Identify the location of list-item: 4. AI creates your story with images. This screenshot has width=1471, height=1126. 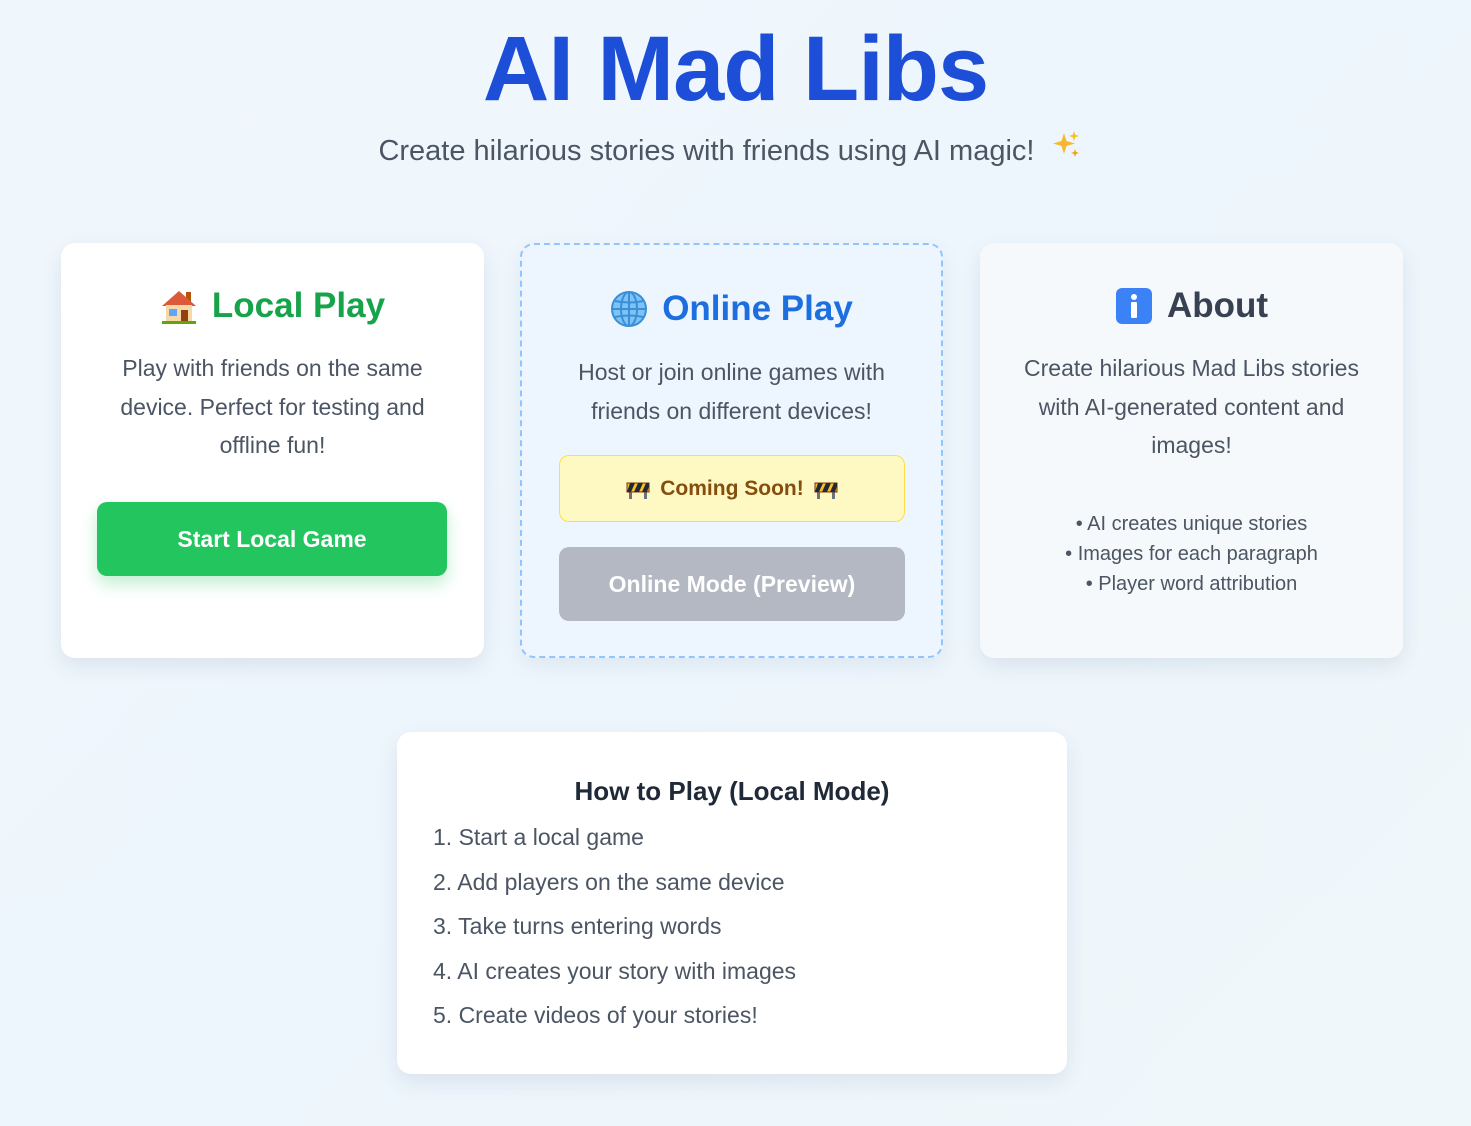
(615, 970).